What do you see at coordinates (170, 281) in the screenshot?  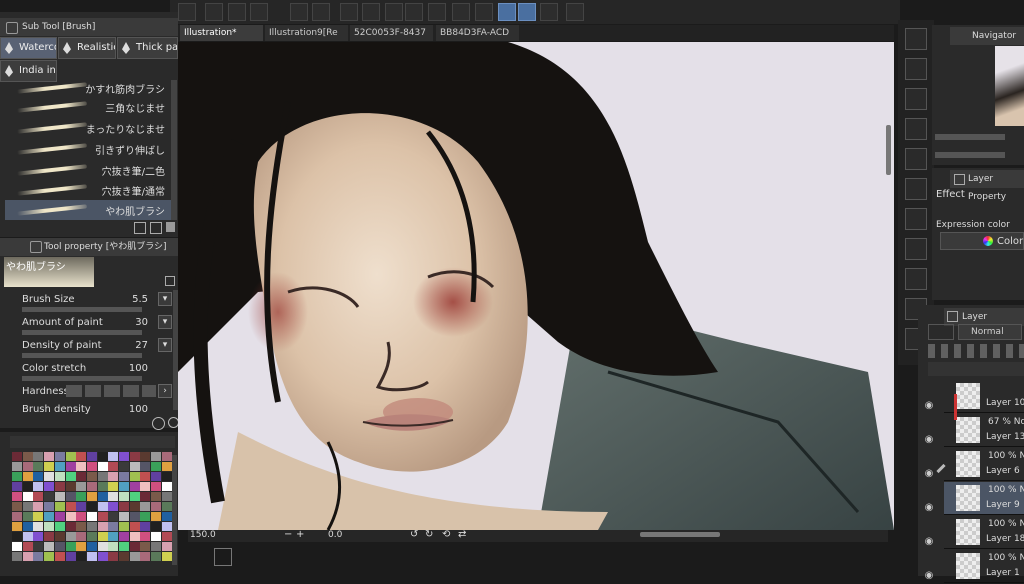 I see `lock-icon` at bounding box center [170, 281].